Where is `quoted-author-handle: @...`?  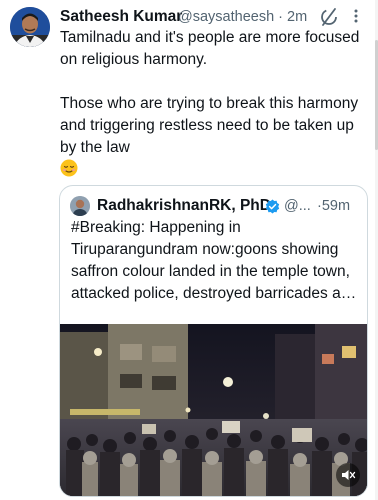 quoted-author-handle: @... is located at coordinates (297, 206).